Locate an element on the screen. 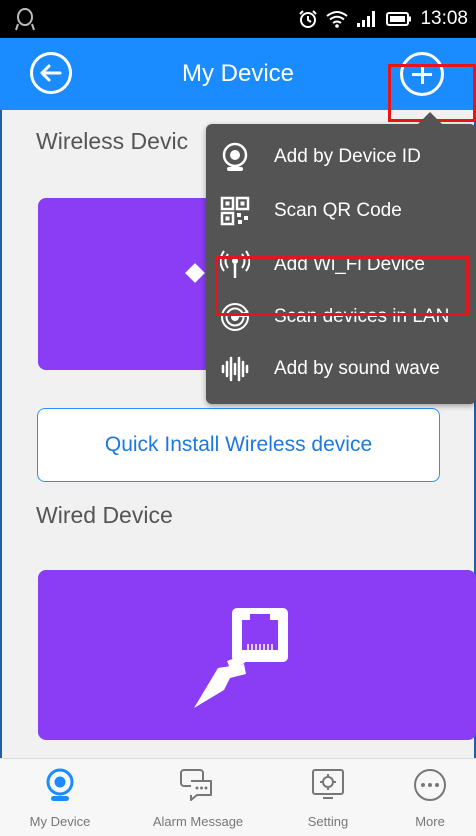 This screenshot has height=836, width=476. wireless-section-title: Wireless Devic is located at coordinates (112, 141).